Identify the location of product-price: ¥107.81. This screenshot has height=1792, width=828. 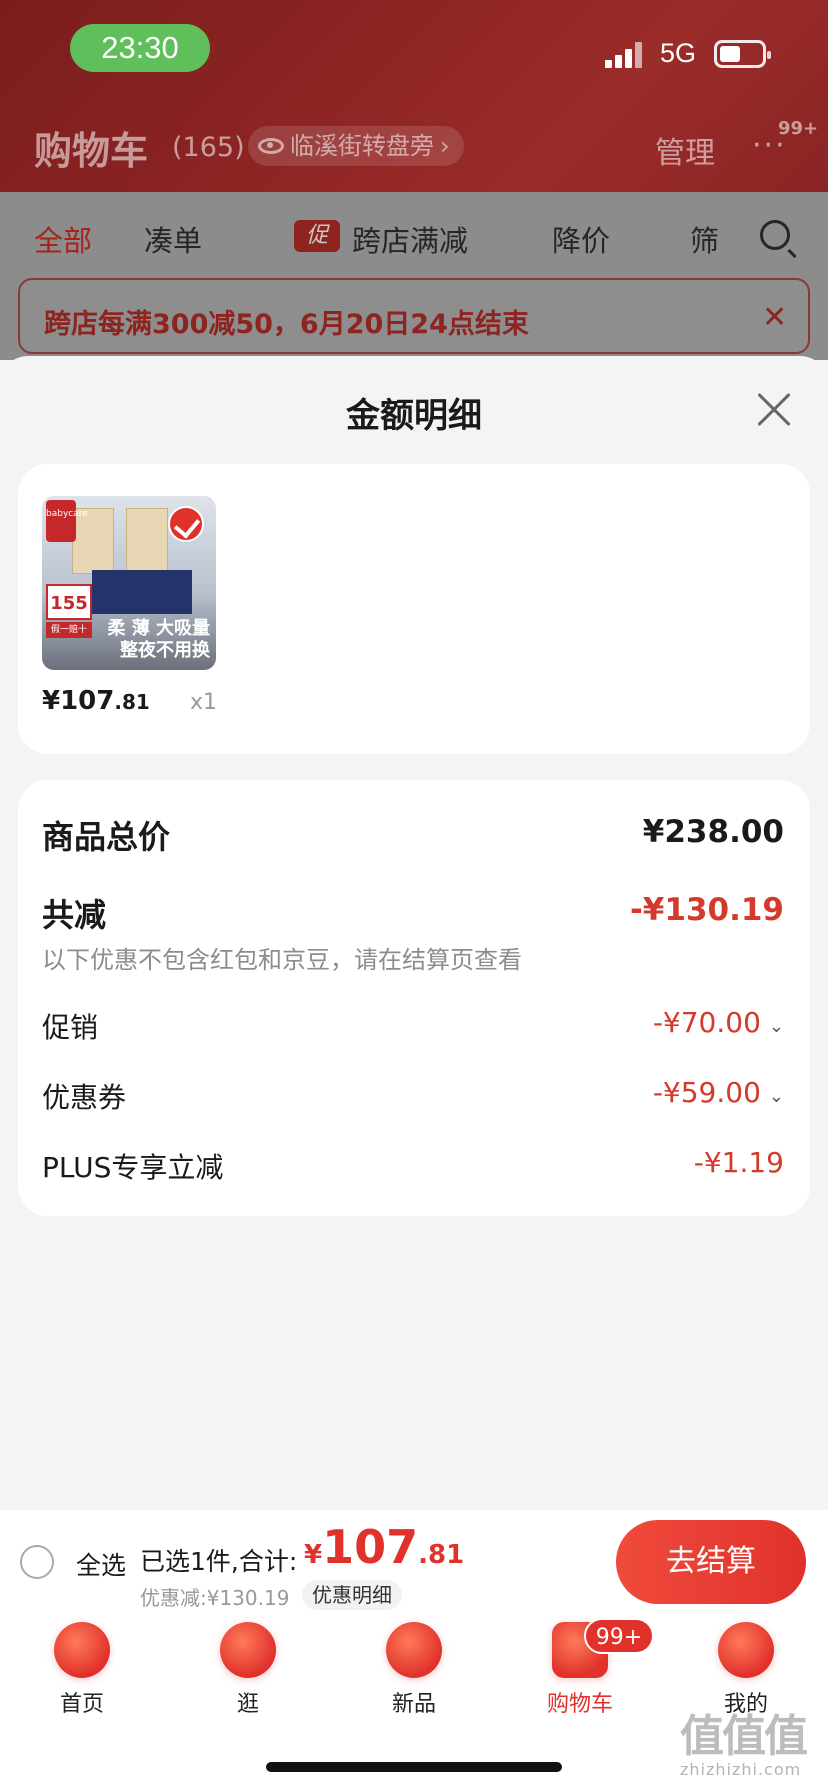
(96, 701).